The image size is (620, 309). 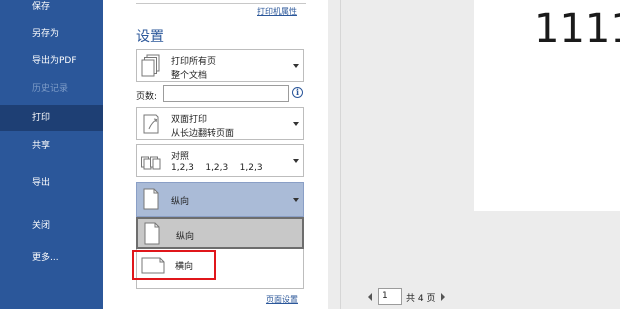 I want to click on nav-item-share: 共享, so click(x=51, y=146).